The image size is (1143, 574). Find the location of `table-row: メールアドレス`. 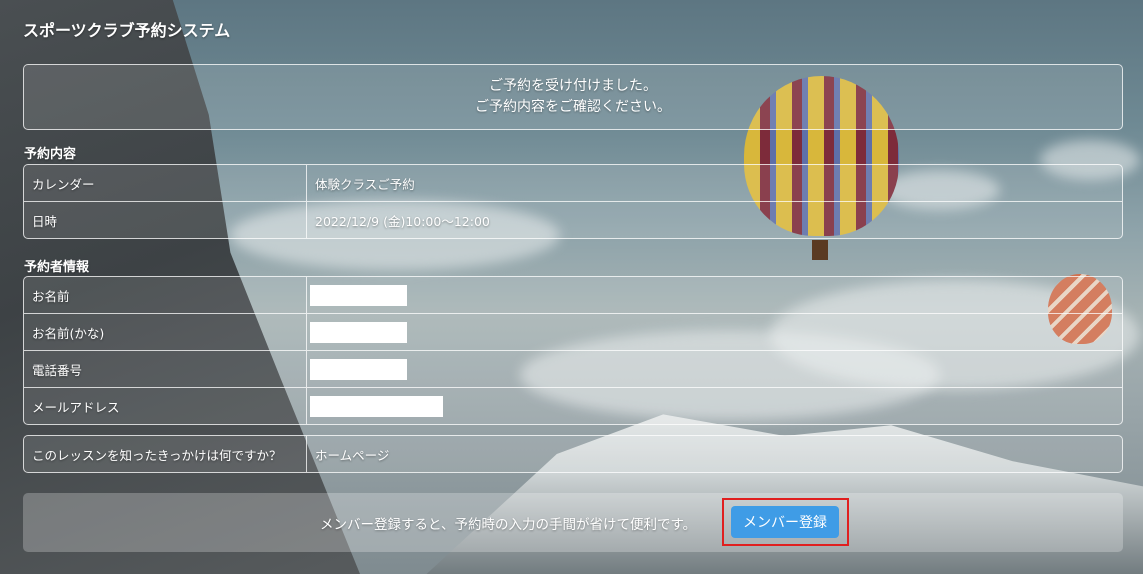

table-row: メールアドレス is located at coordinates (573, 405).